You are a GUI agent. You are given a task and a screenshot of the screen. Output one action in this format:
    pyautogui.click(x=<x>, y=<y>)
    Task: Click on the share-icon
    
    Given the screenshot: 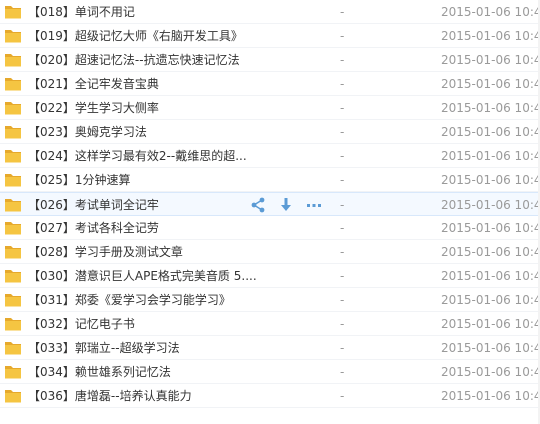 What is the action you would take?
    pyautogui.click(x=258, y=205)
    